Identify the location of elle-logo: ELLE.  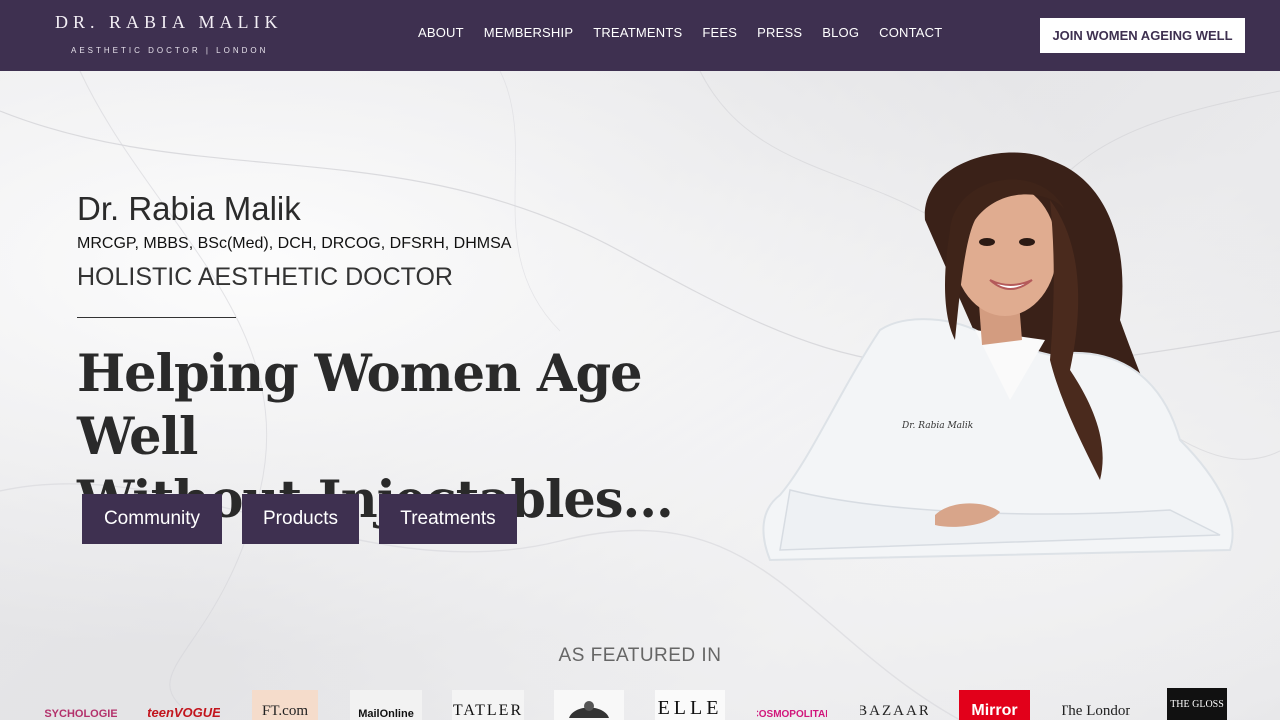
(690, 705).